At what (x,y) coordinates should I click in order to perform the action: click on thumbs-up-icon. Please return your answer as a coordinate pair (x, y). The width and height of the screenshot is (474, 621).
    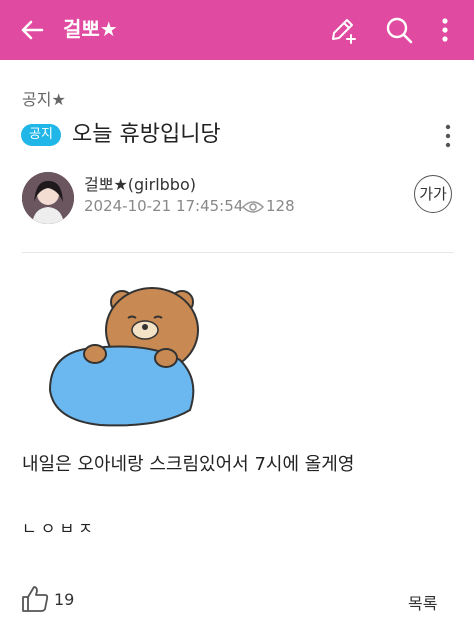
    Looking at the image, I should click on (35, 599).